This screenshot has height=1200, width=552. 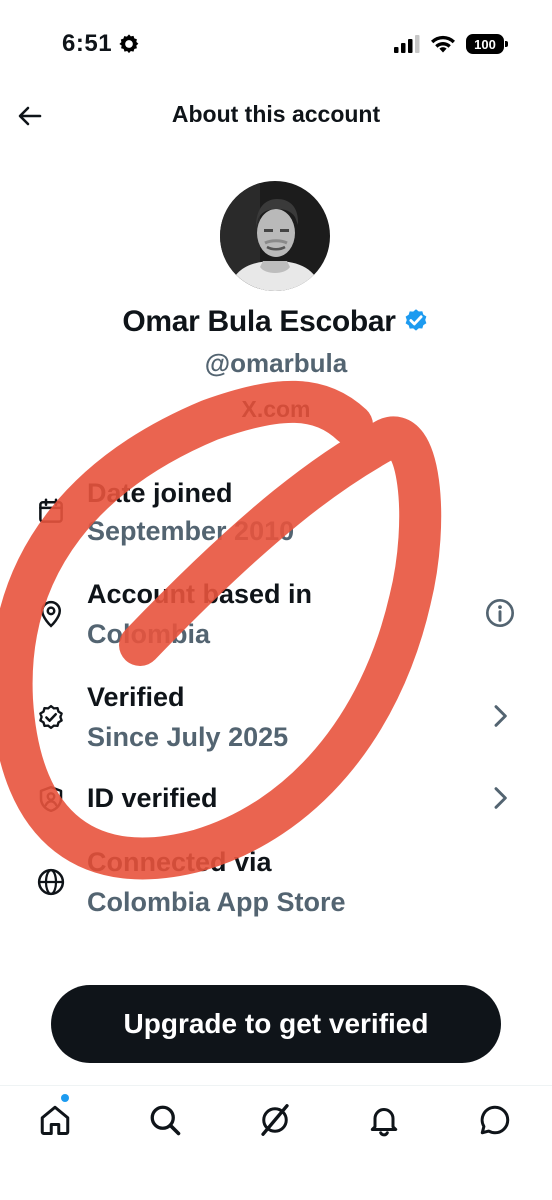 I want to click on calendar-icon, so click(x=51, y=510).